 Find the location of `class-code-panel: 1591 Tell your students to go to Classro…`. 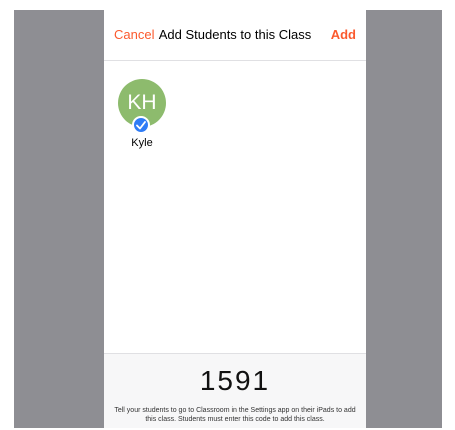

class-code-panel: 1591 Tell your students to go to Classro… is located at coordinates (235, 390).